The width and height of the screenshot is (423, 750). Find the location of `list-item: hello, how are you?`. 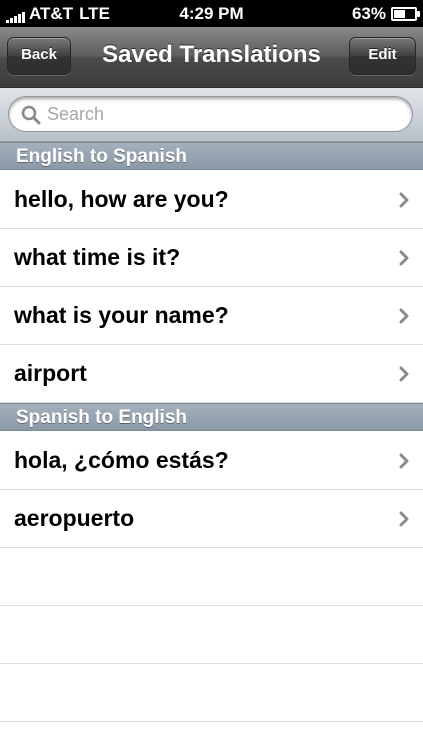

list-item: hello, how are you? is located at coordinates (211, 200).